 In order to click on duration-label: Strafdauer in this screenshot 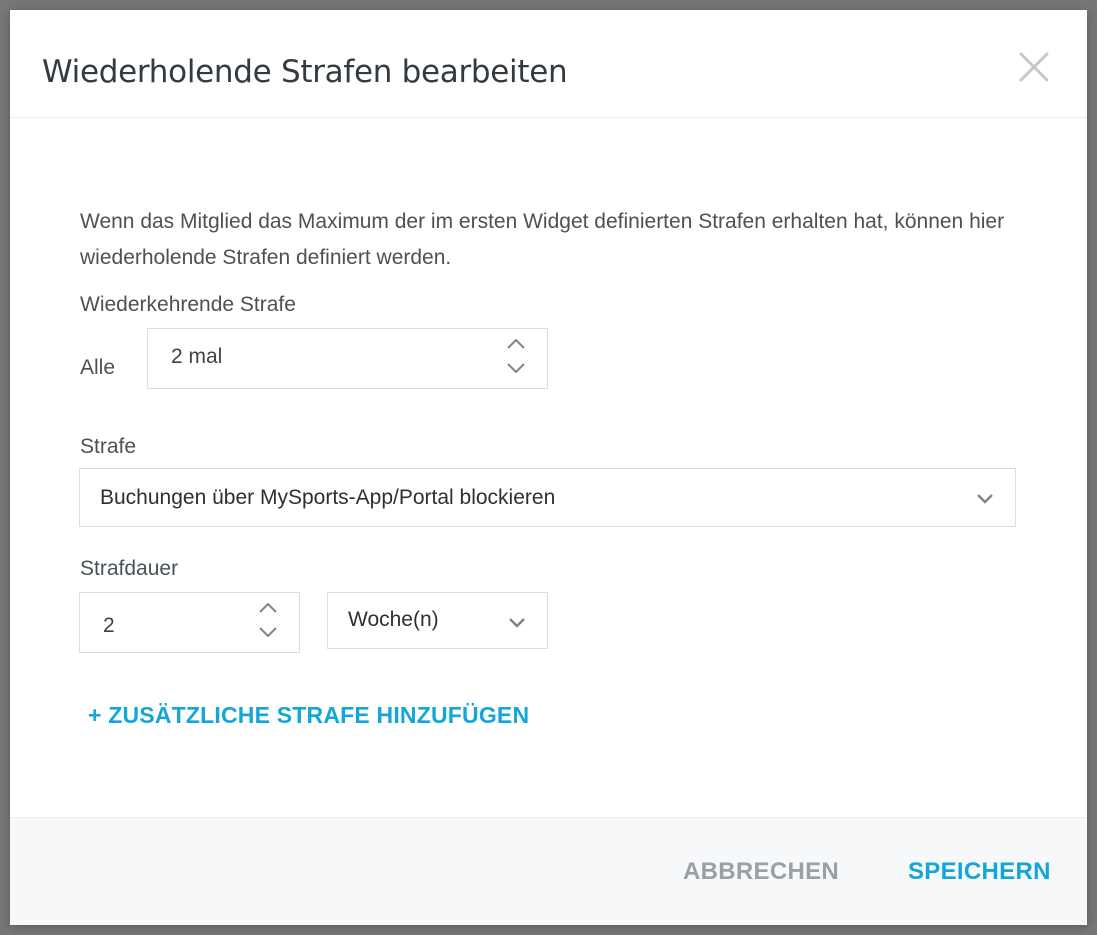, I will do `click(129, 568)`.